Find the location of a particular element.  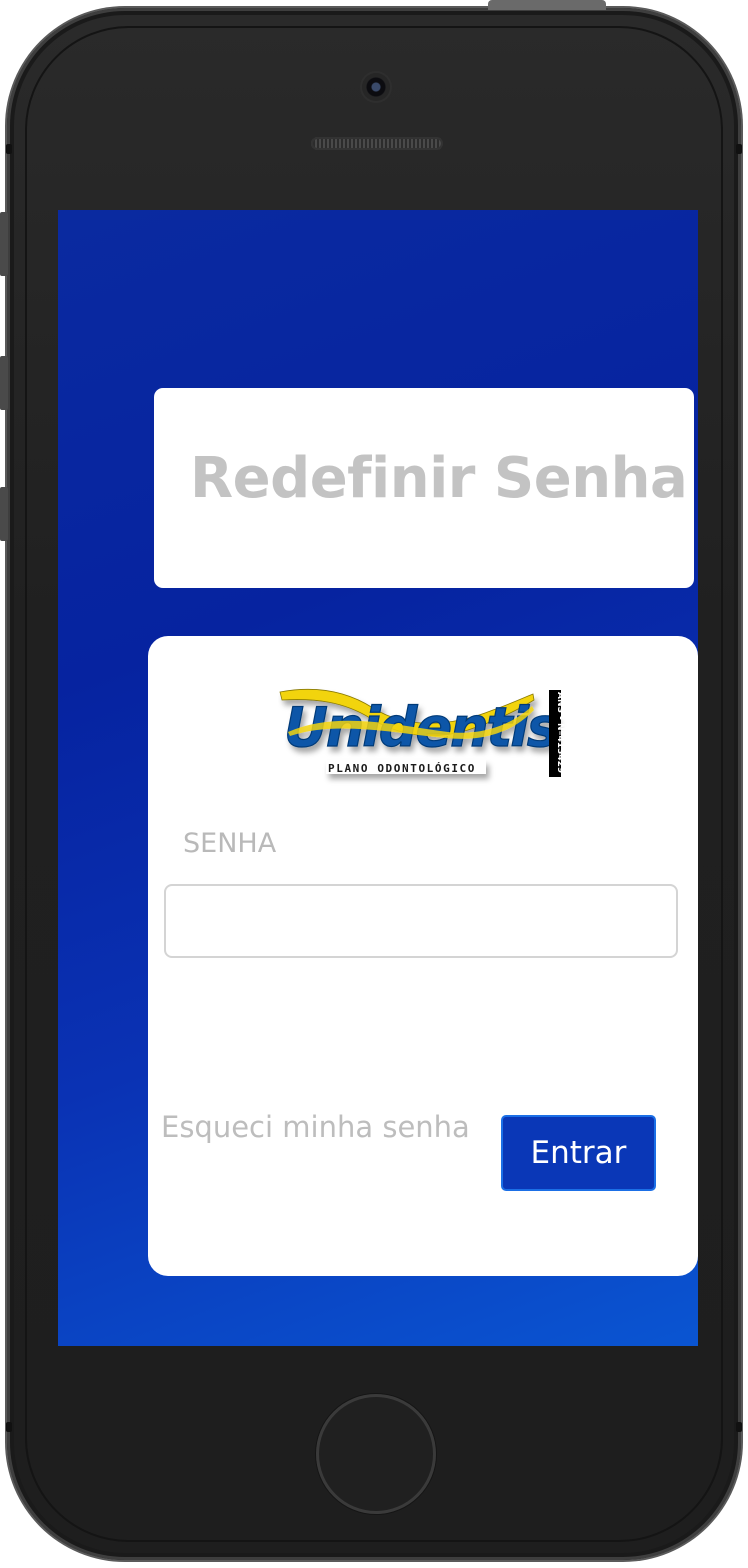

volume-up-button is located at coordinates (4, 383).